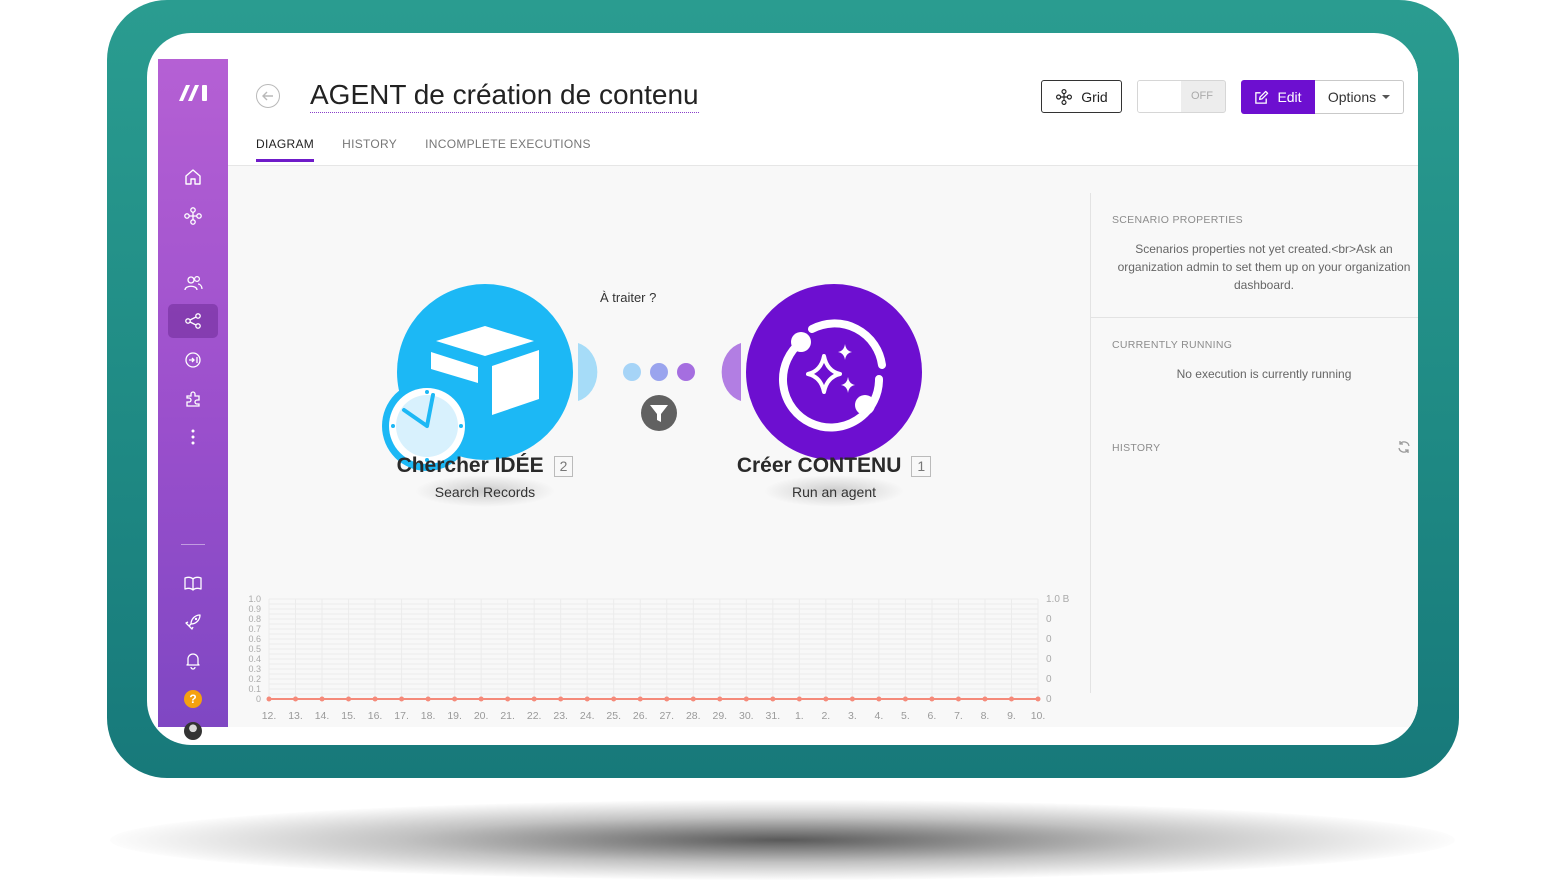  Describe the element at coordinates (932, 716) in the screenshot. I see `x-tick-label: 6.` at that location.